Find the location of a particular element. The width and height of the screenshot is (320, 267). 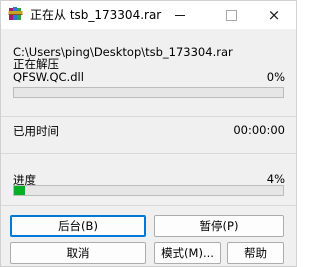

file-percent: 0% is located at coordinates (275, 77).